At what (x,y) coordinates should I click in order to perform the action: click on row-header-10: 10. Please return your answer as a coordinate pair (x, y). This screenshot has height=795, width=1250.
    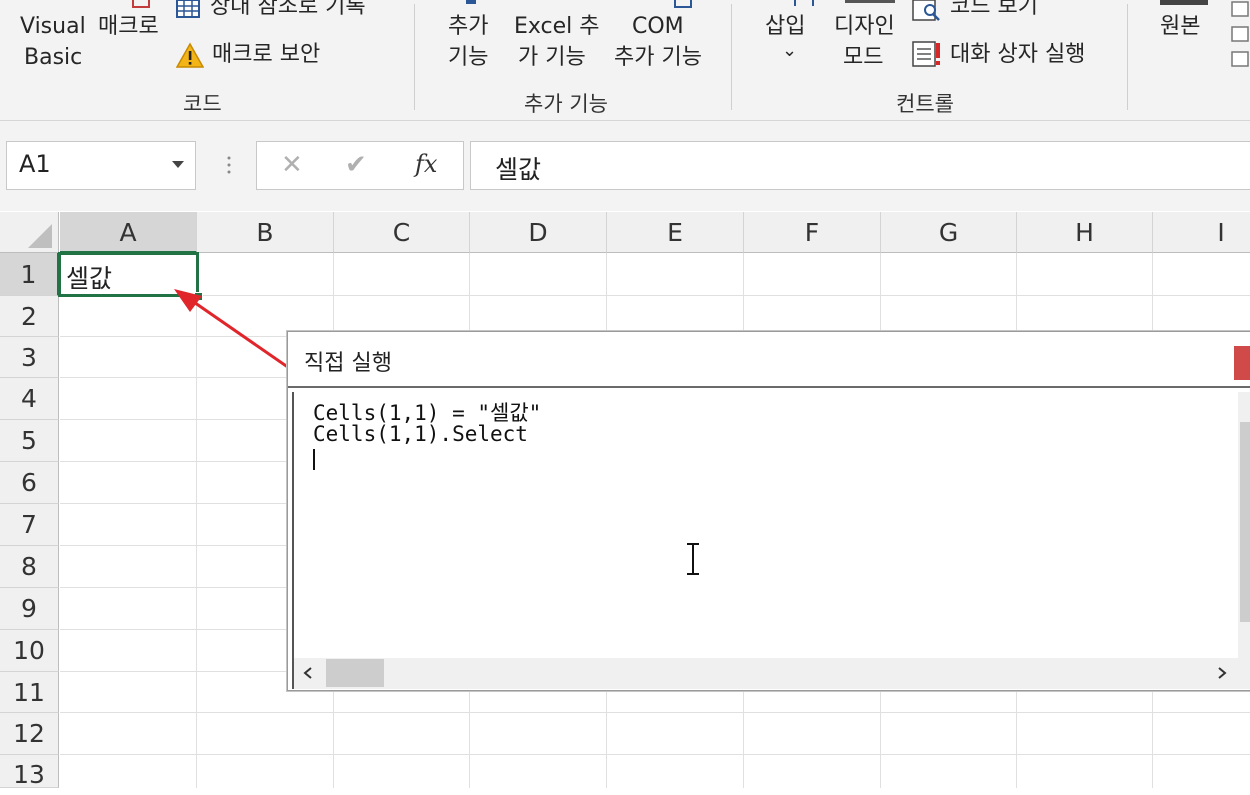
    Looking at the image, I should click on (29, 651).